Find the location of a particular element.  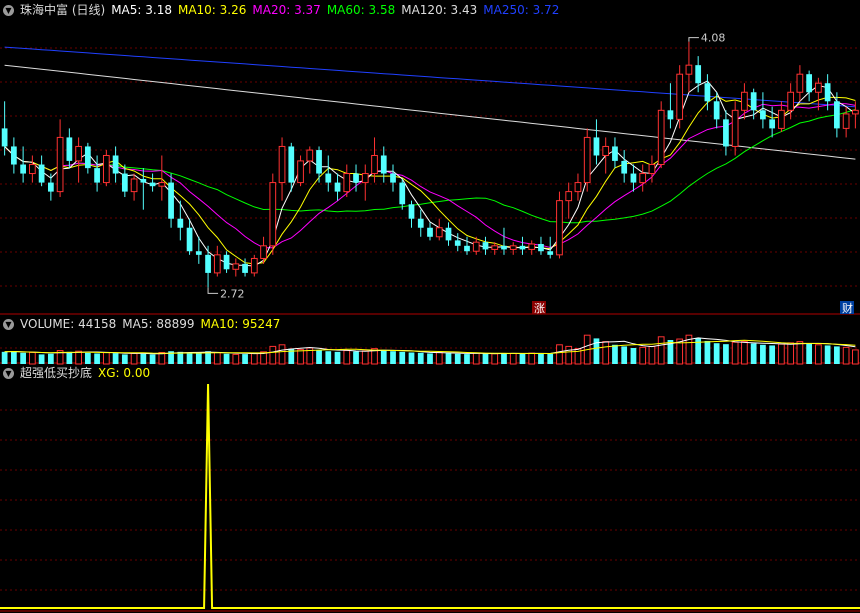

ma60-legend: MA60: 3.58 is located at coordinates (361, 10).